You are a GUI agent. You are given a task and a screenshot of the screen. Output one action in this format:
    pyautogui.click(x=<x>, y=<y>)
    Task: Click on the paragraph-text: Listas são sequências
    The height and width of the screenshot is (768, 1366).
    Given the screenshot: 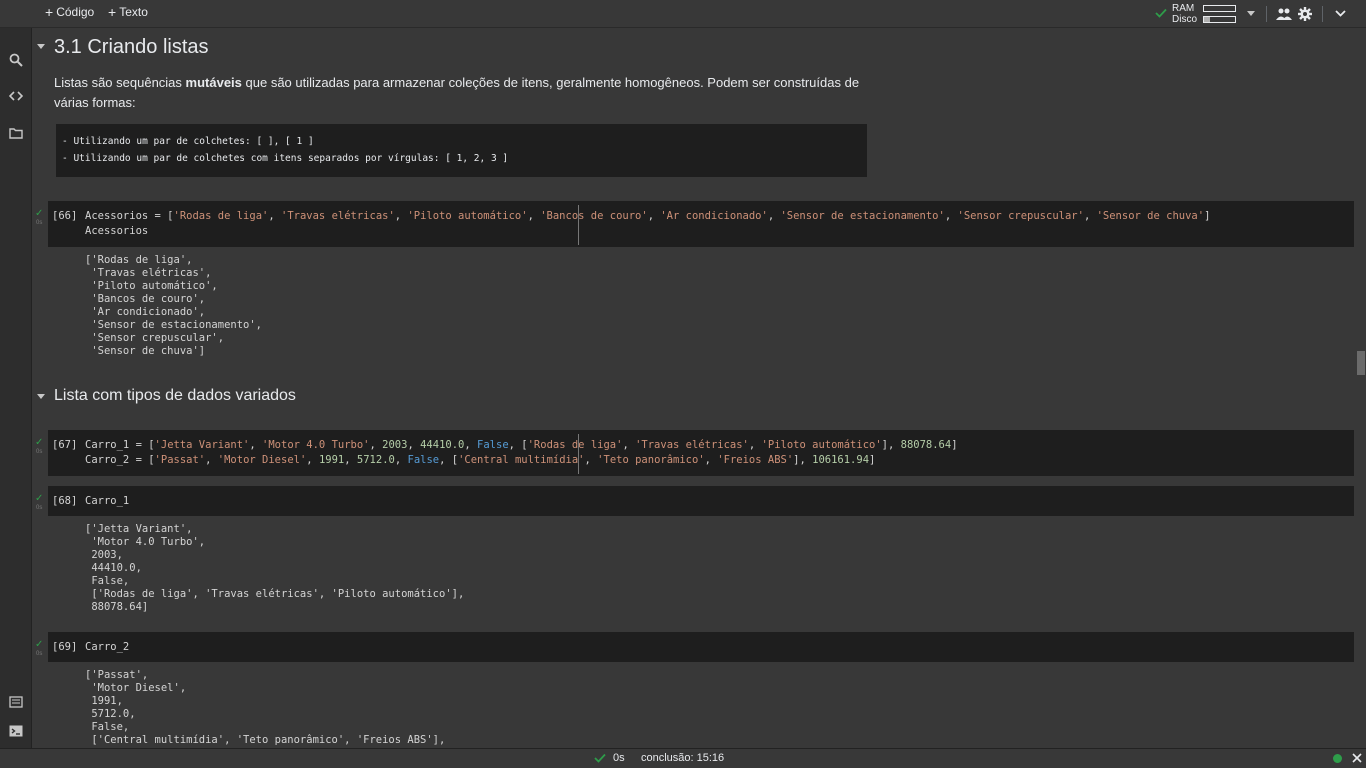 What is the action you would take?
    pyautogui.click(x=120, y=82)
    